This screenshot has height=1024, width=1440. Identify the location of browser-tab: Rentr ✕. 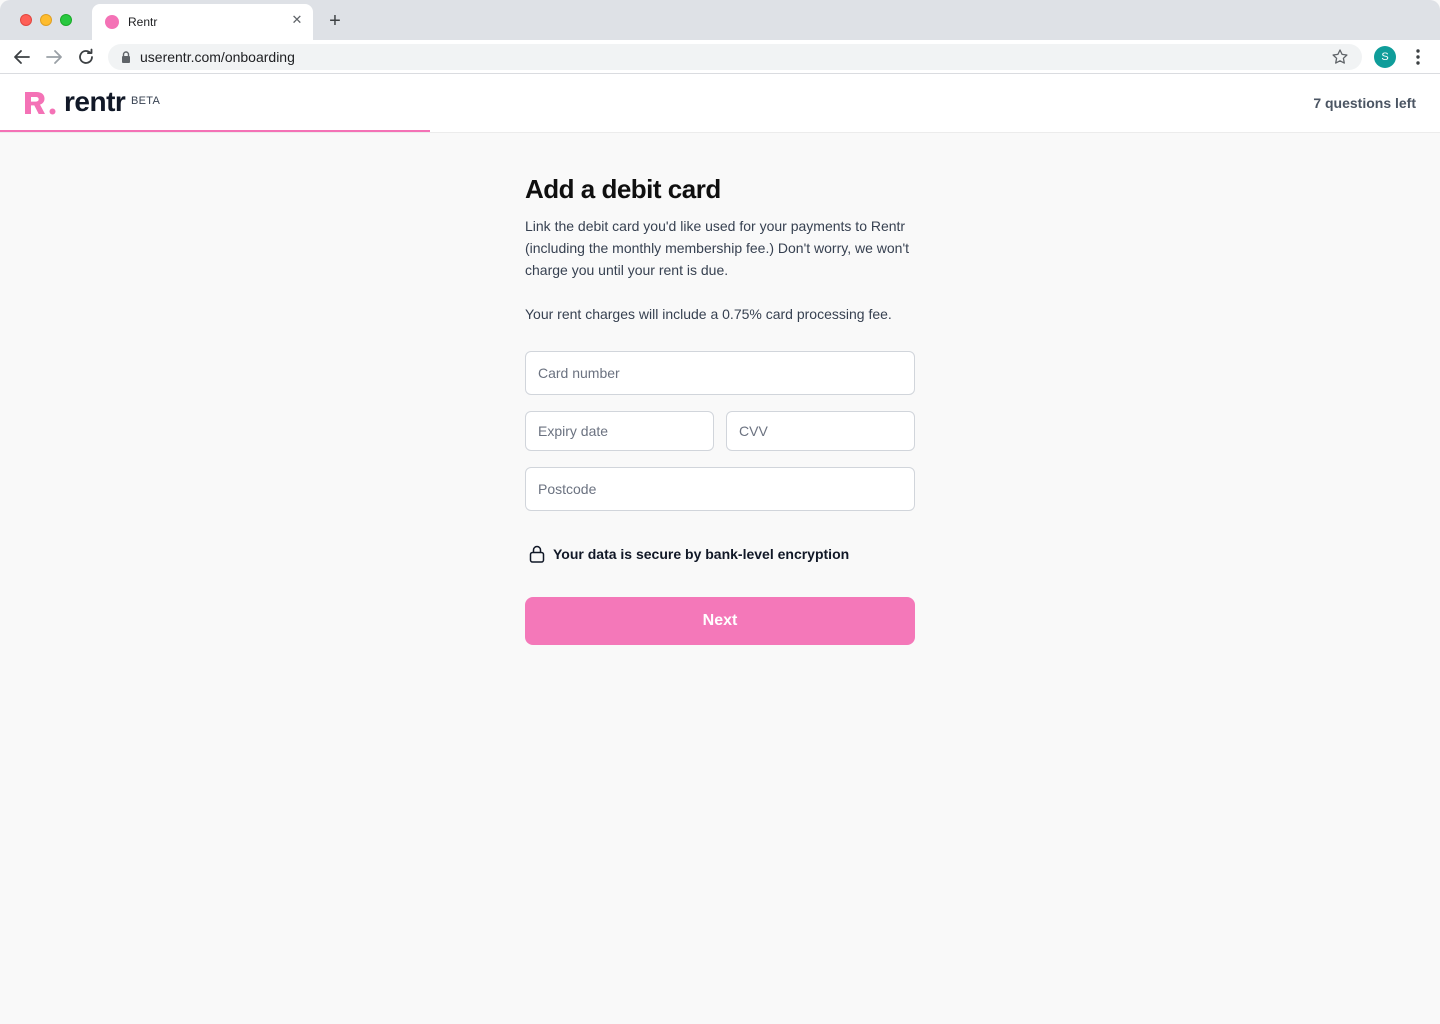
(202, 22).